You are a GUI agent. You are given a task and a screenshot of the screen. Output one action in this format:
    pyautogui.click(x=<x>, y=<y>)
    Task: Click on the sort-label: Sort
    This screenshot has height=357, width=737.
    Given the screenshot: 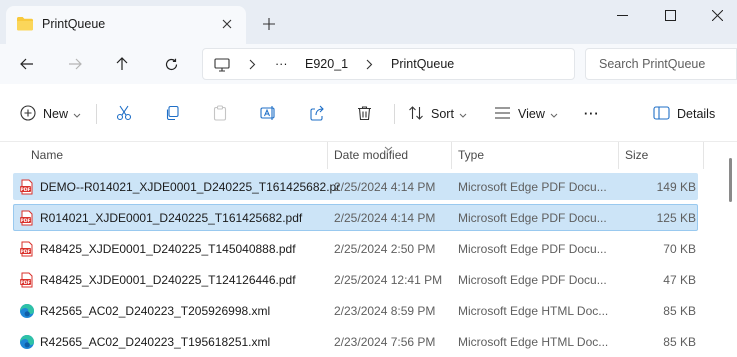 What is the action you would take?
    pyautogui.click(x=442, y=114)
    